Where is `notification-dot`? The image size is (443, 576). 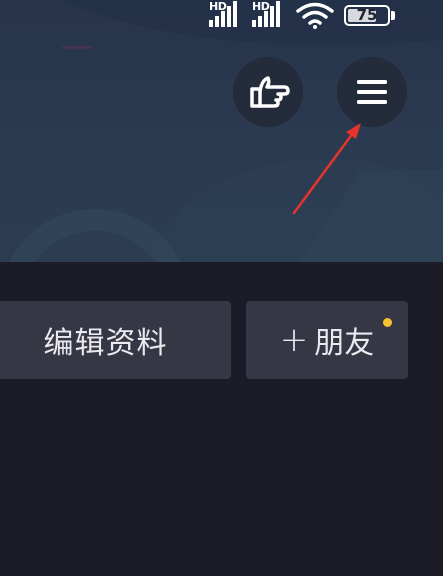
notification-dot is located at coordinates (387, 322).